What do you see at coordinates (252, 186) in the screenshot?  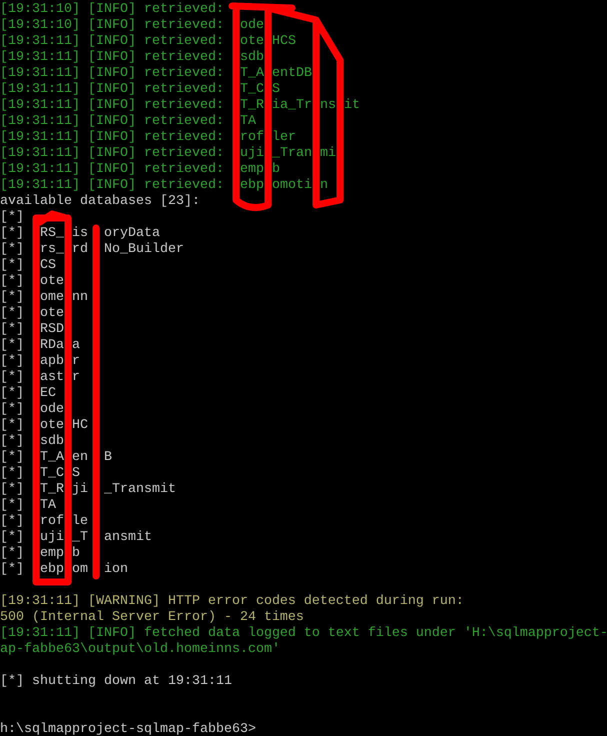 I see `log-text: ebp` at bounding box center [252, 186].